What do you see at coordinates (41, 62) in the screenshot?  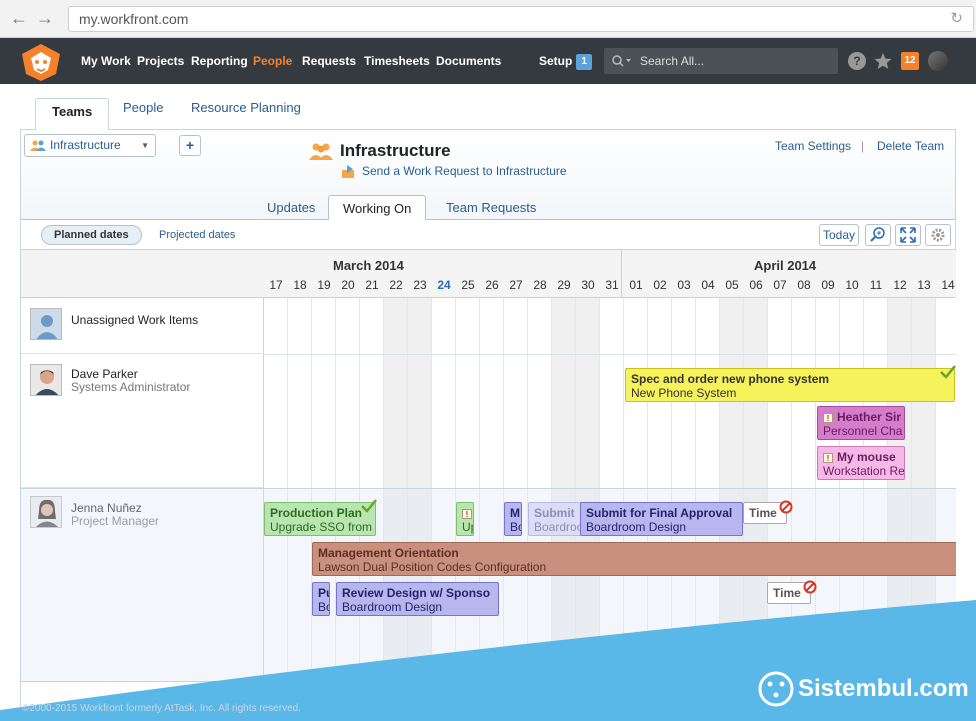 I see `logo-icon` at bounding box center [41, 62].